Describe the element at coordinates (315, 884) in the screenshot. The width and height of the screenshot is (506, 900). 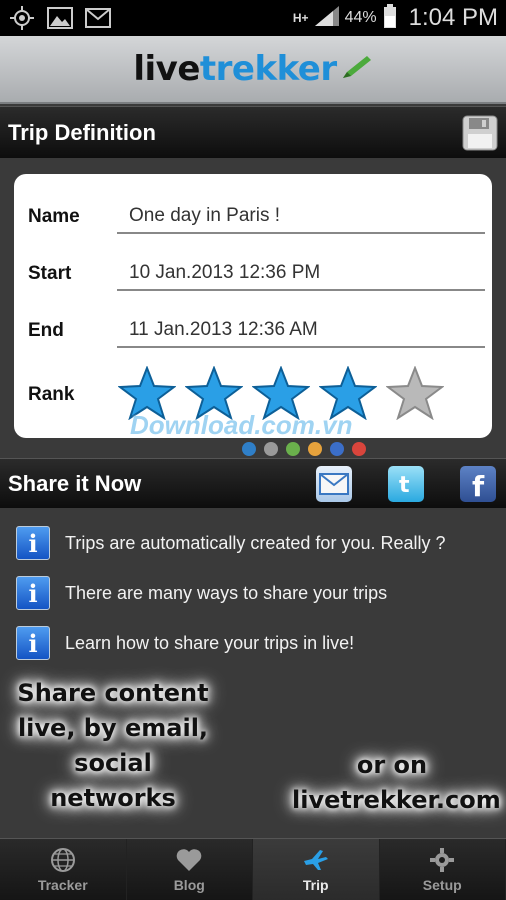
I see `tab-label: Trip` at that location.